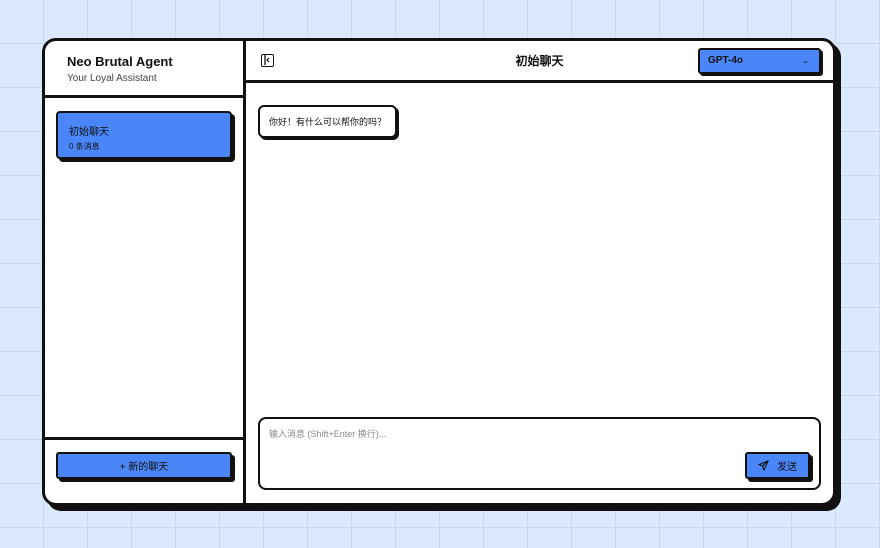 The image size is (880, 548). Describe the element at coordinates (112, 78) in the screenshot. I see `brand-subtitle: Your Loyal Assistant` at that location.